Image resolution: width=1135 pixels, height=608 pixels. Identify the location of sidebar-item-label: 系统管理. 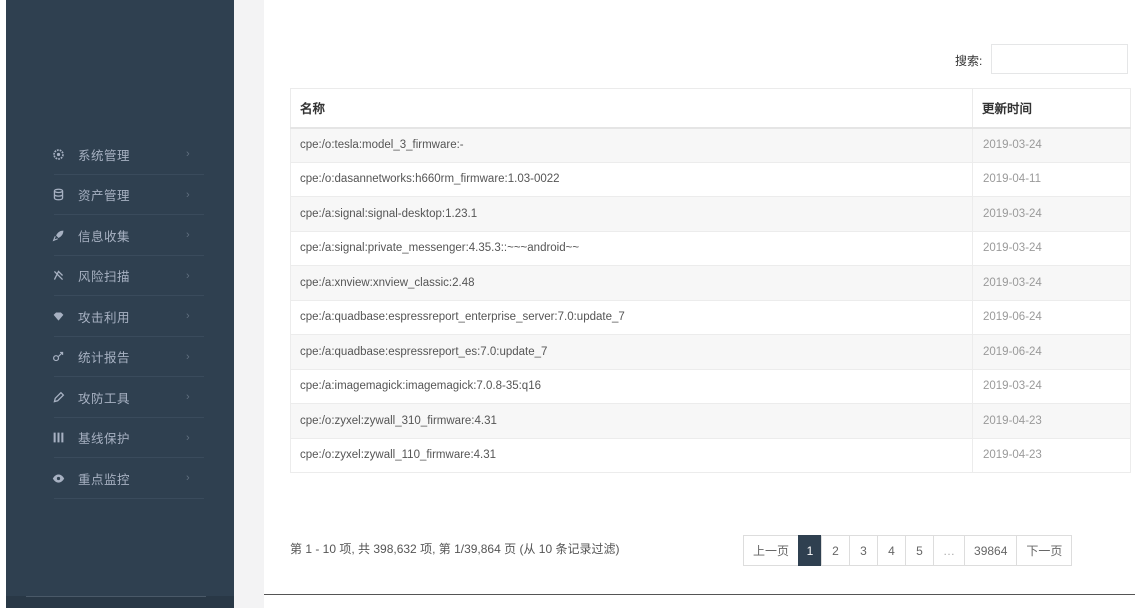
(104, 155).